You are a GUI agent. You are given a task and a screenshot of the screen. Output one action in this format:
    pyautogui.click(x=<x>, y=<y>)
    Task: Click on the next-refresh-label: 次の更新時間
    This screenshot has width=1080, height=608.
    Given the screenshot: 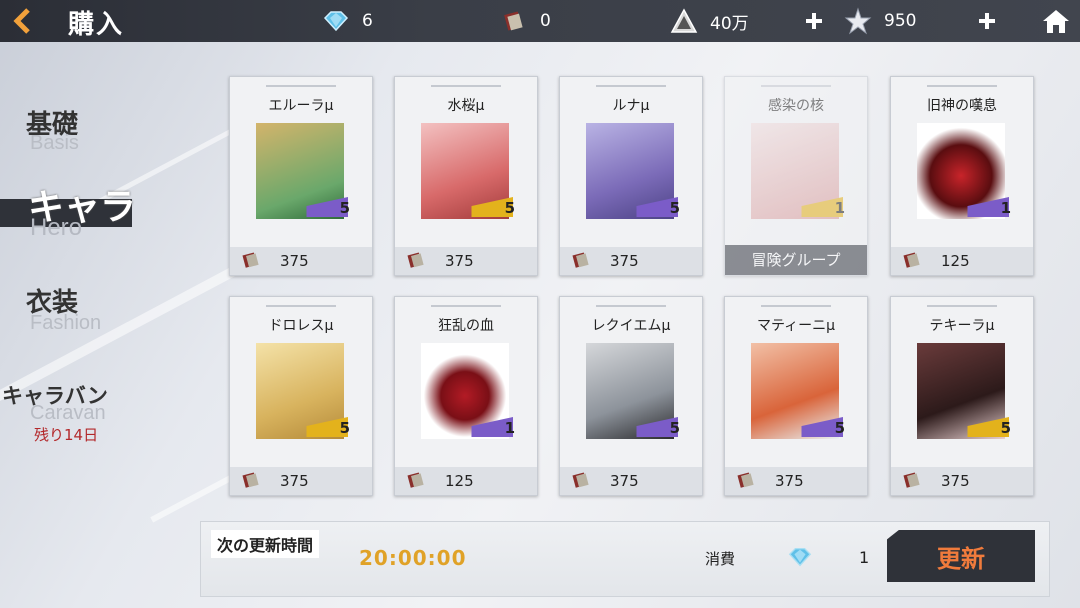 What is the action you would take?
    pyautogui.click(x=265, y=544)
    